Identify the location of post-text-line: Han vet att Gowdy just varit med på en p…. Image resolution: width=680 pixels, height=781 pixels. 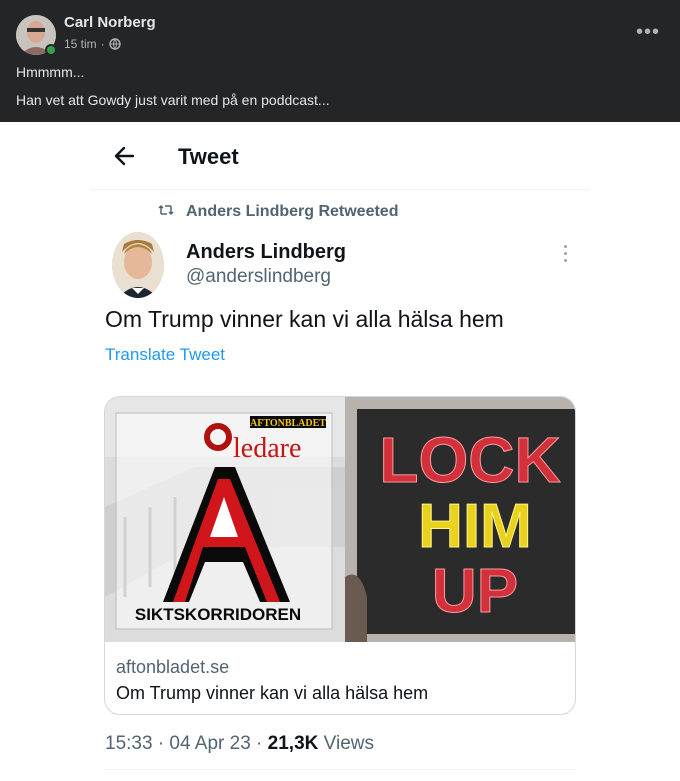
(173, 100).